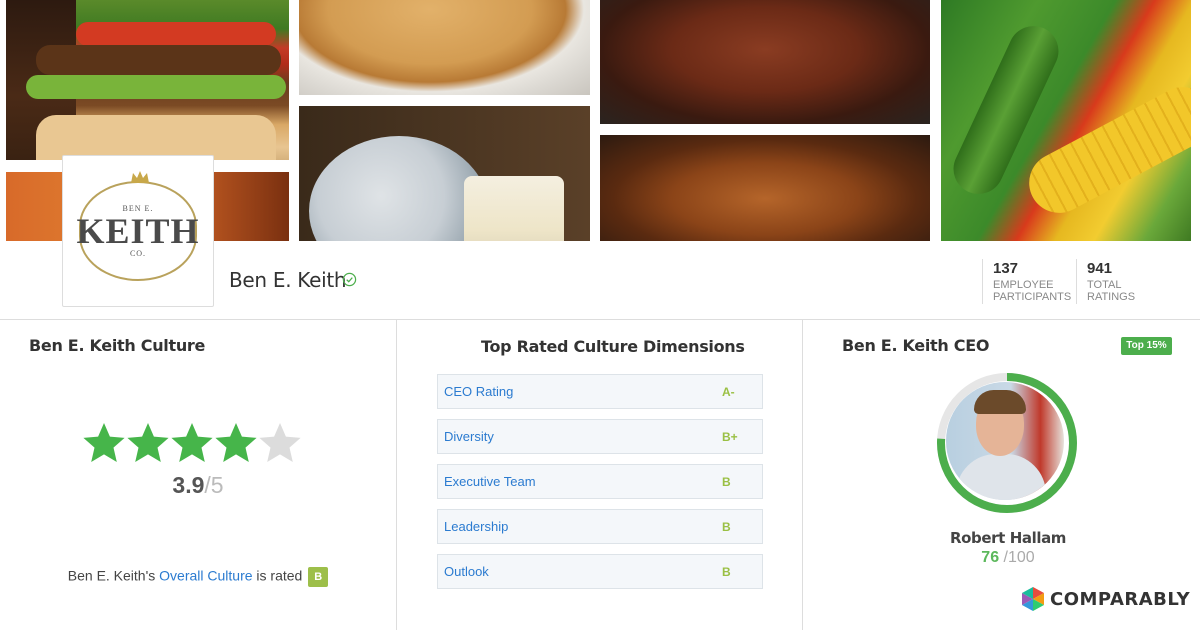 This screenshot has width=1200, height=630. What do you see at coordinates (466, 571) in the screenshot?
I see `dimension-label: Outlook` at bounding box center [466, 571].